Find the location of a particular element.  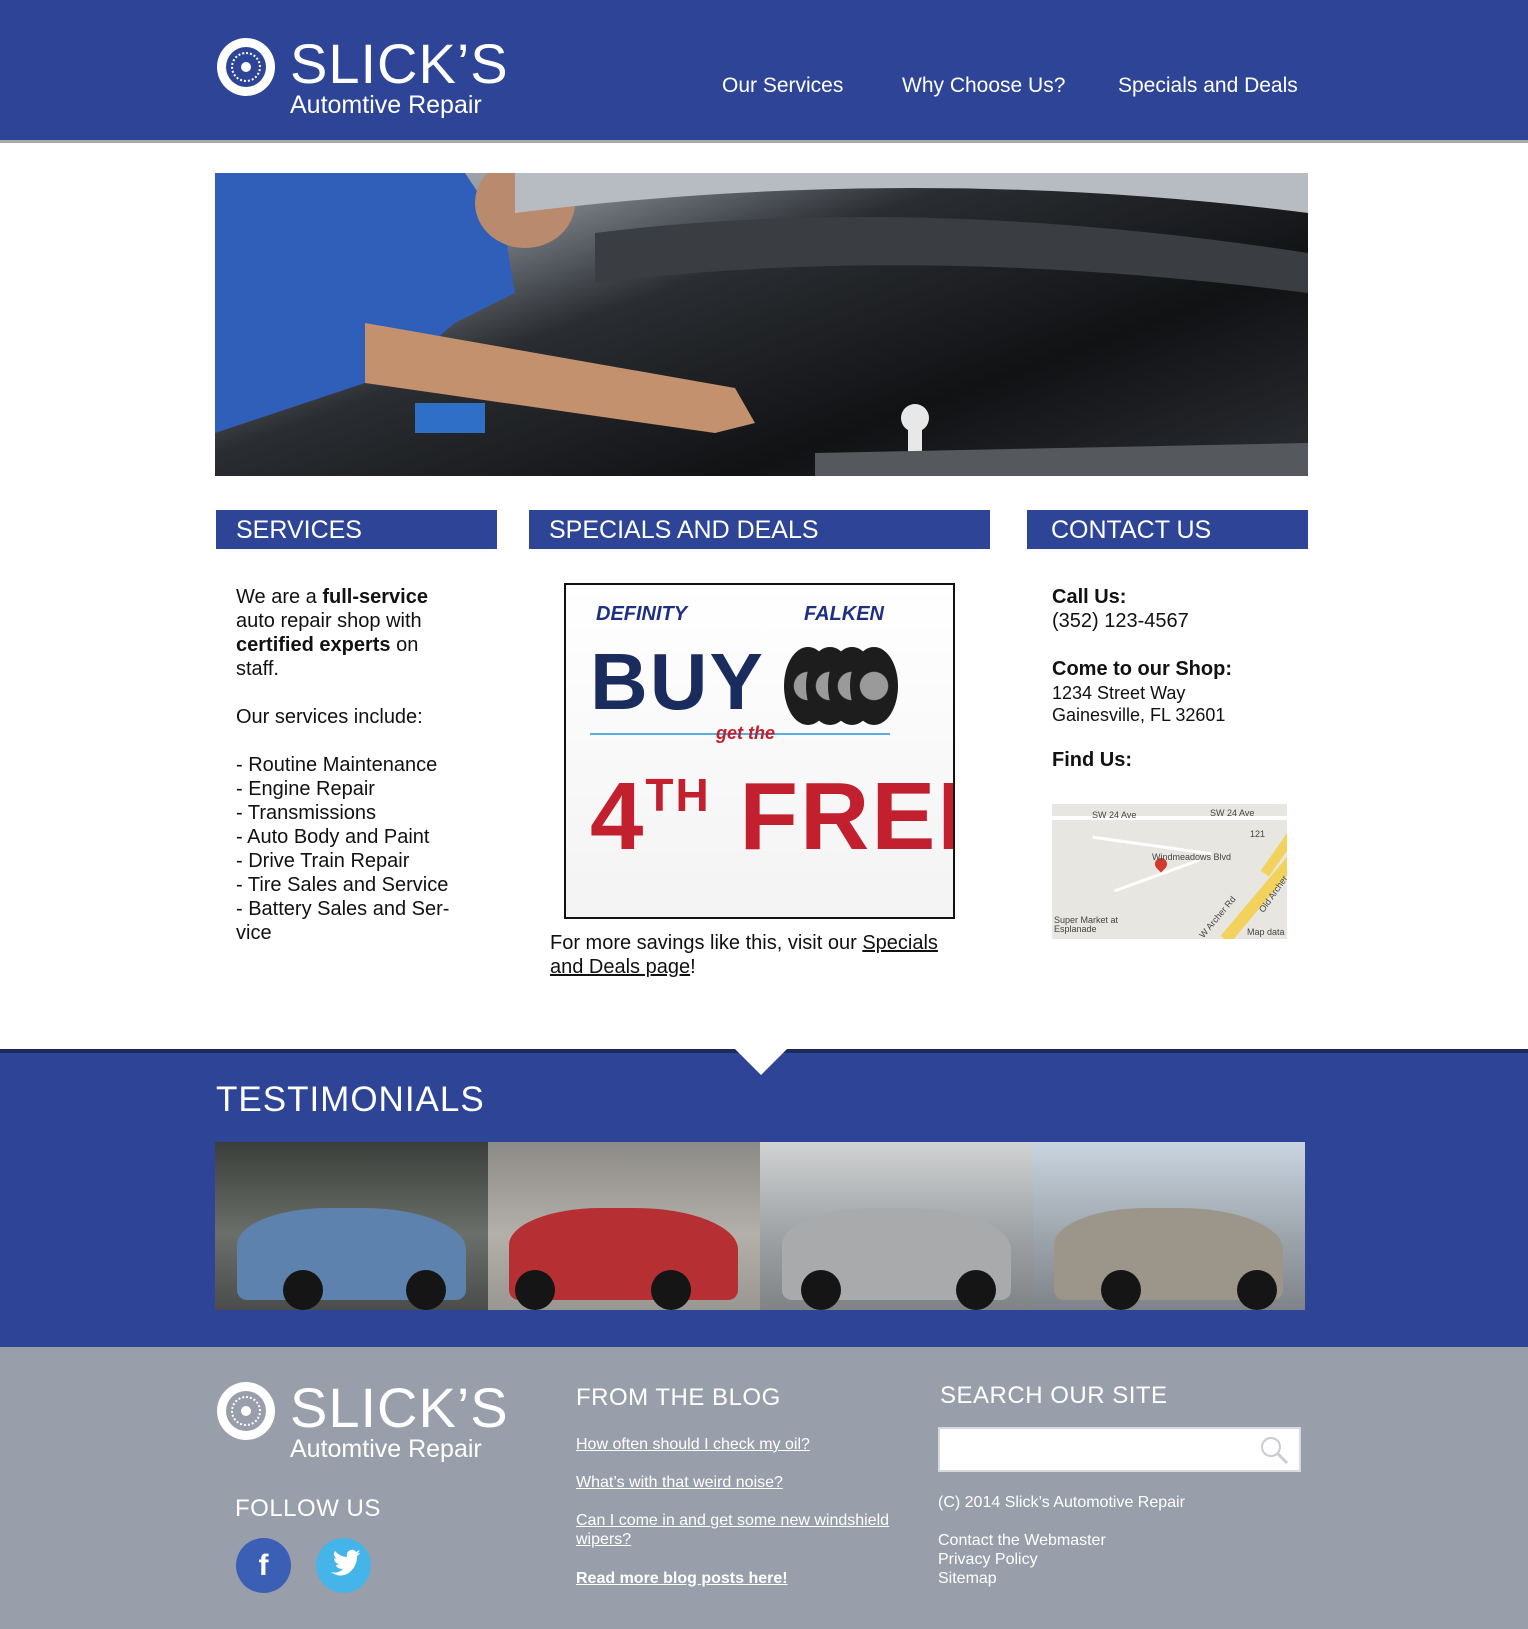

tire-promo-banner: DEFINITY FALKEN BUY 3 get the 4TH FREE is located at coordinates (759, 751).